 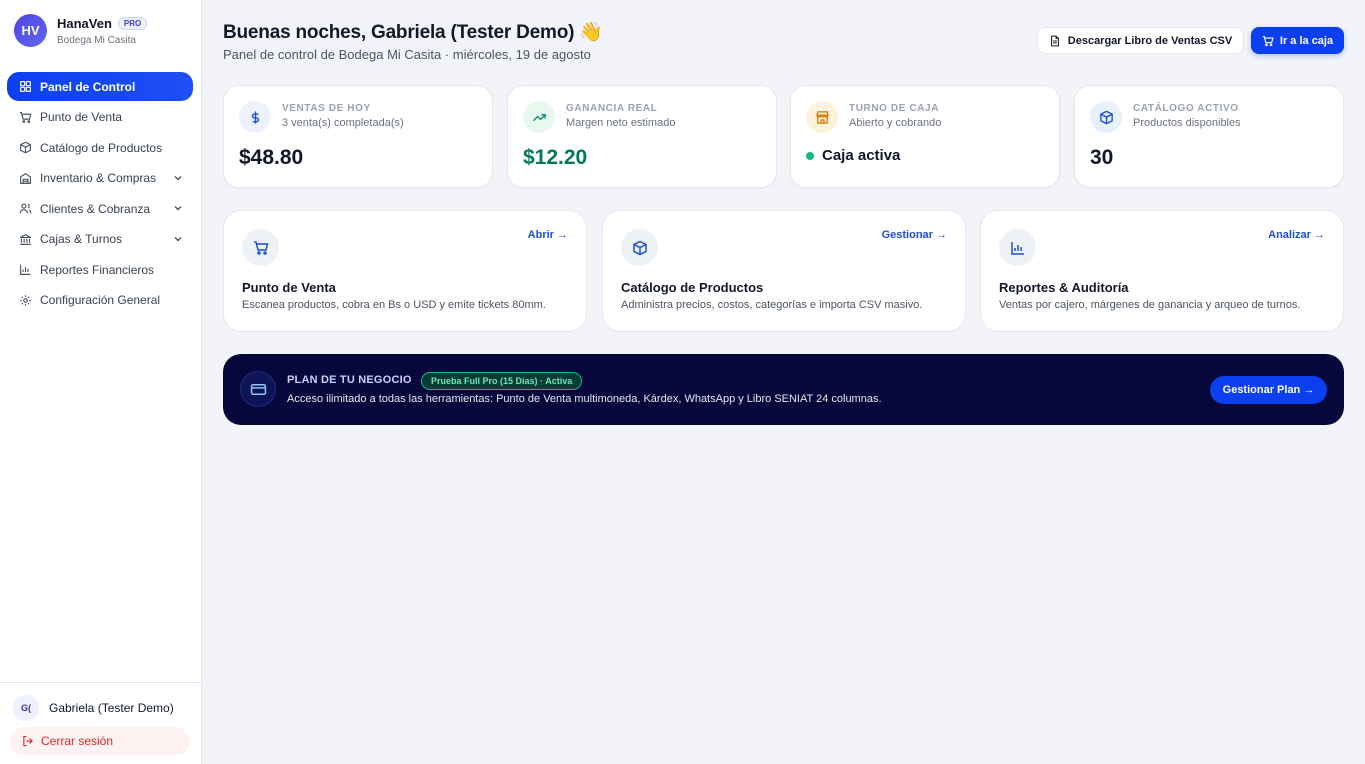 What do you see at coordinates (88, 86) in the screenshot?
I see `sidebar-item-label: Panel de Control` at bounding box center [88, 86].